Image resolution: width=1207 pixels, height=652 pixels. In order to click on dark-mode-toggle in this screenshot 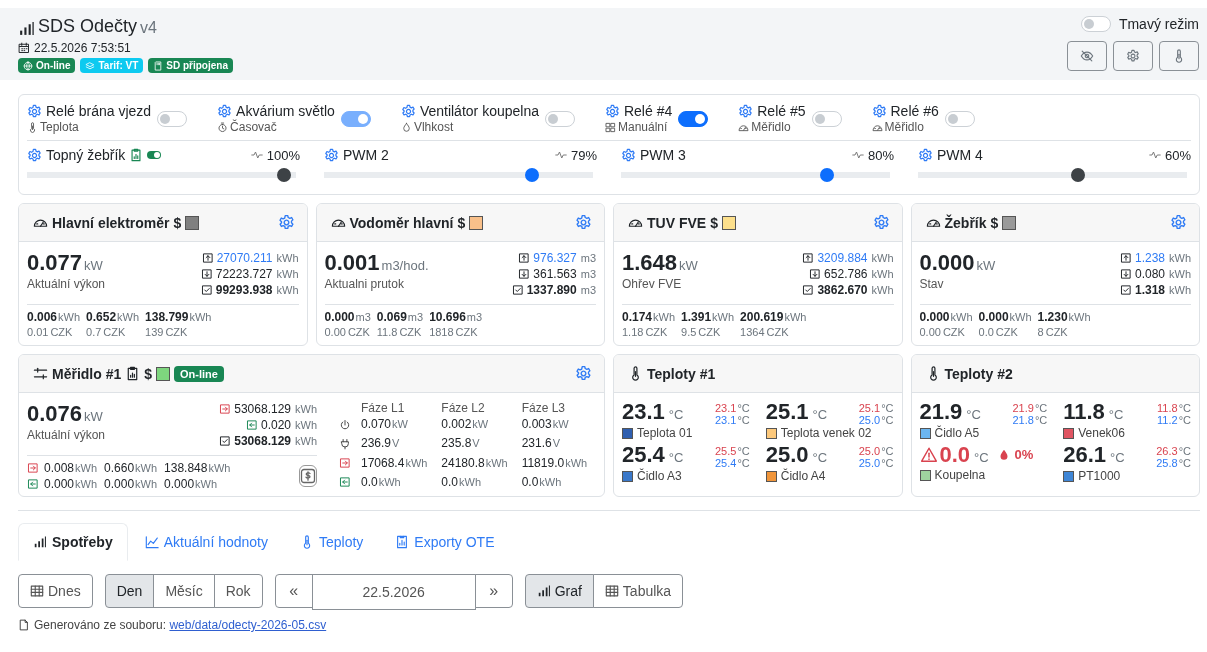, I will do `click(1095, 24)`.